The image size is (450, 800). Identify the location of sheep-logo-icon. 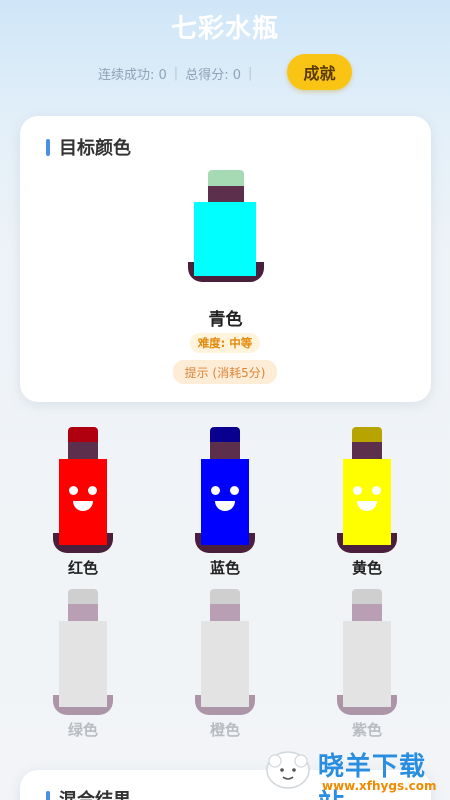
(288, 770).